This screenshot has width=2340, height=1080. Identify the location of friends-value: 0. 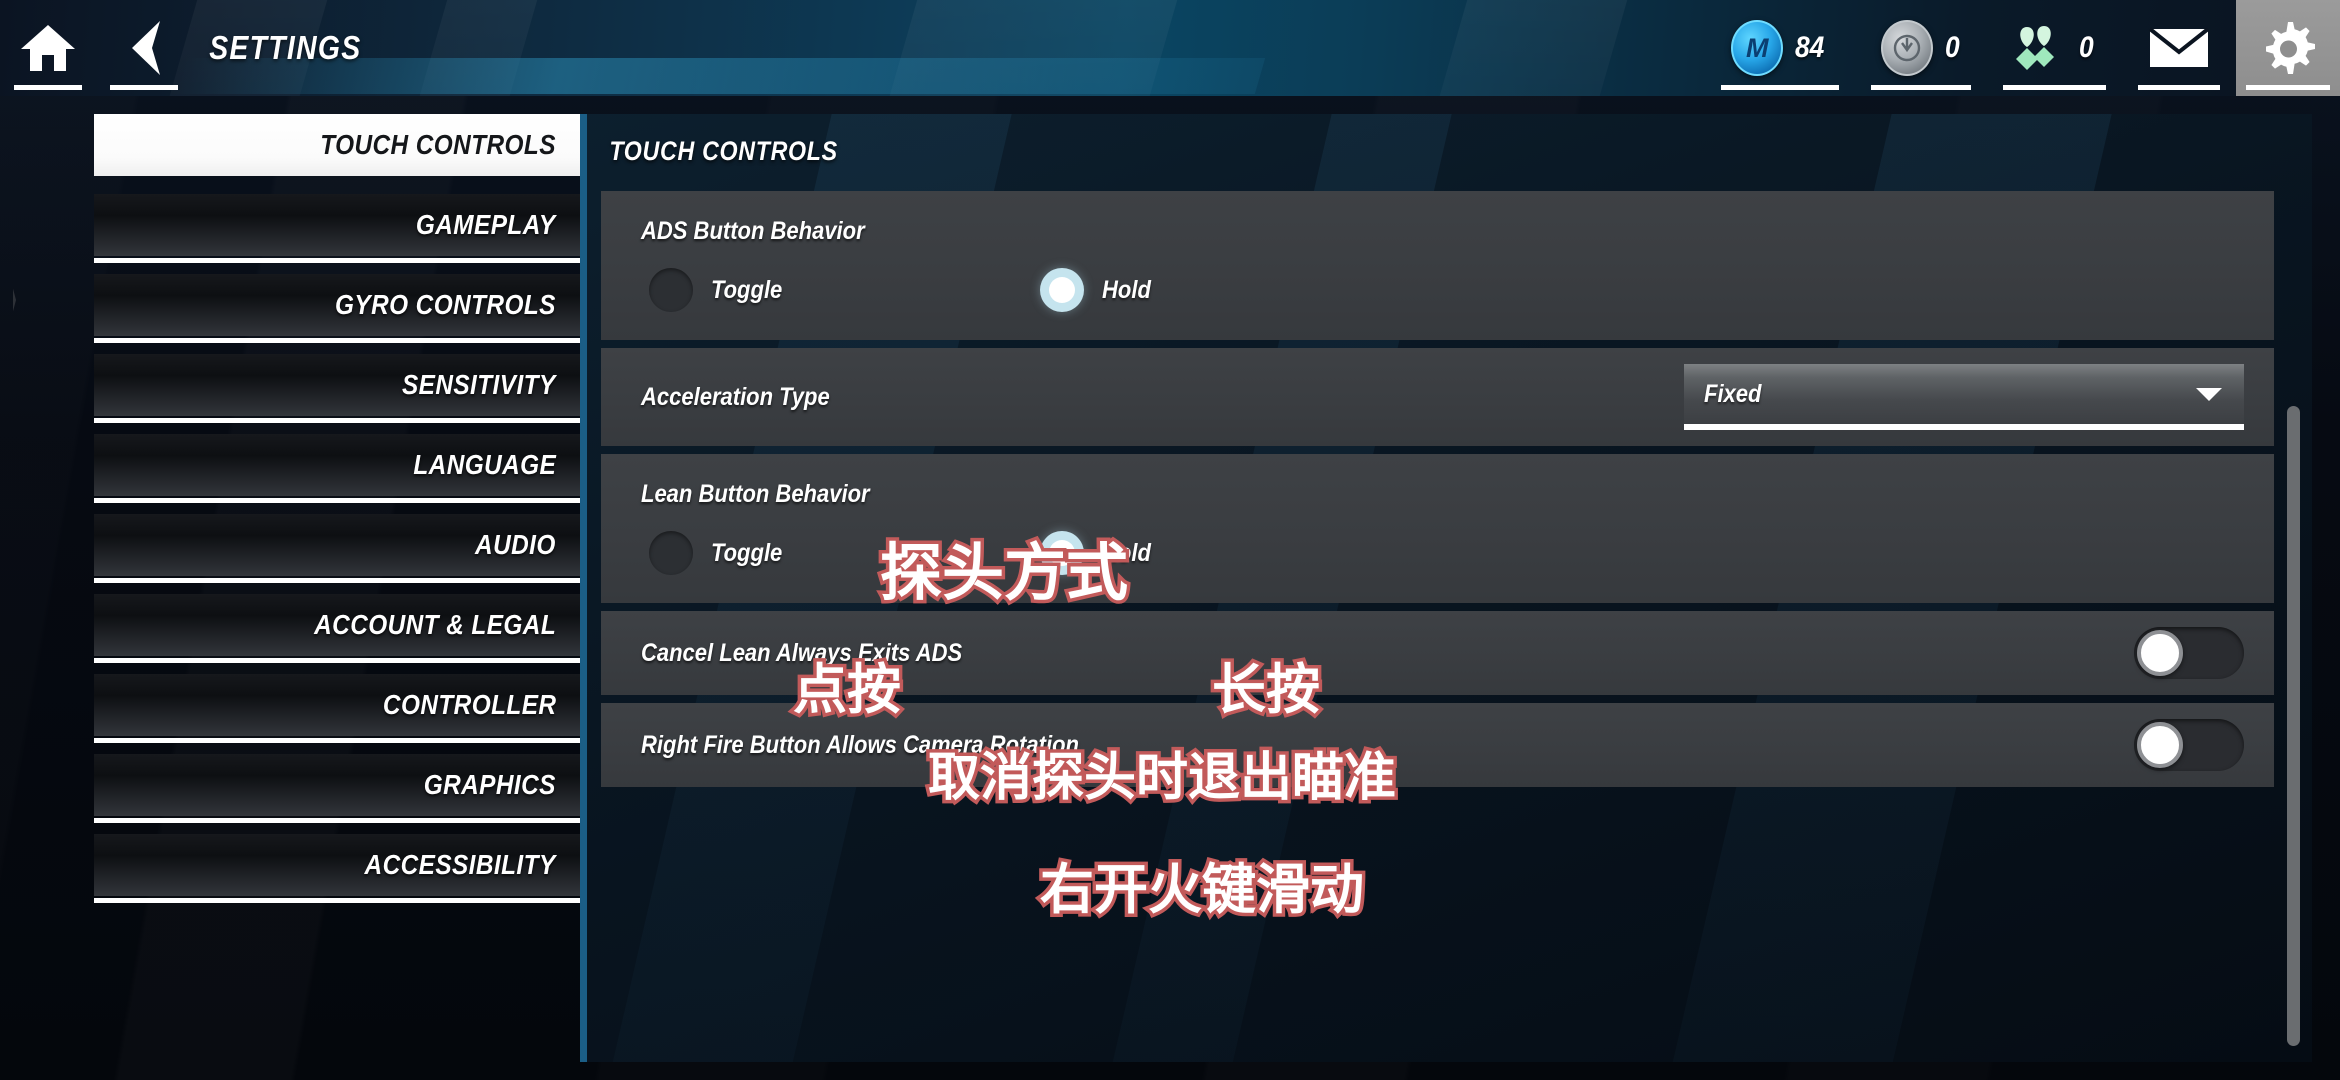
(2086, 47).